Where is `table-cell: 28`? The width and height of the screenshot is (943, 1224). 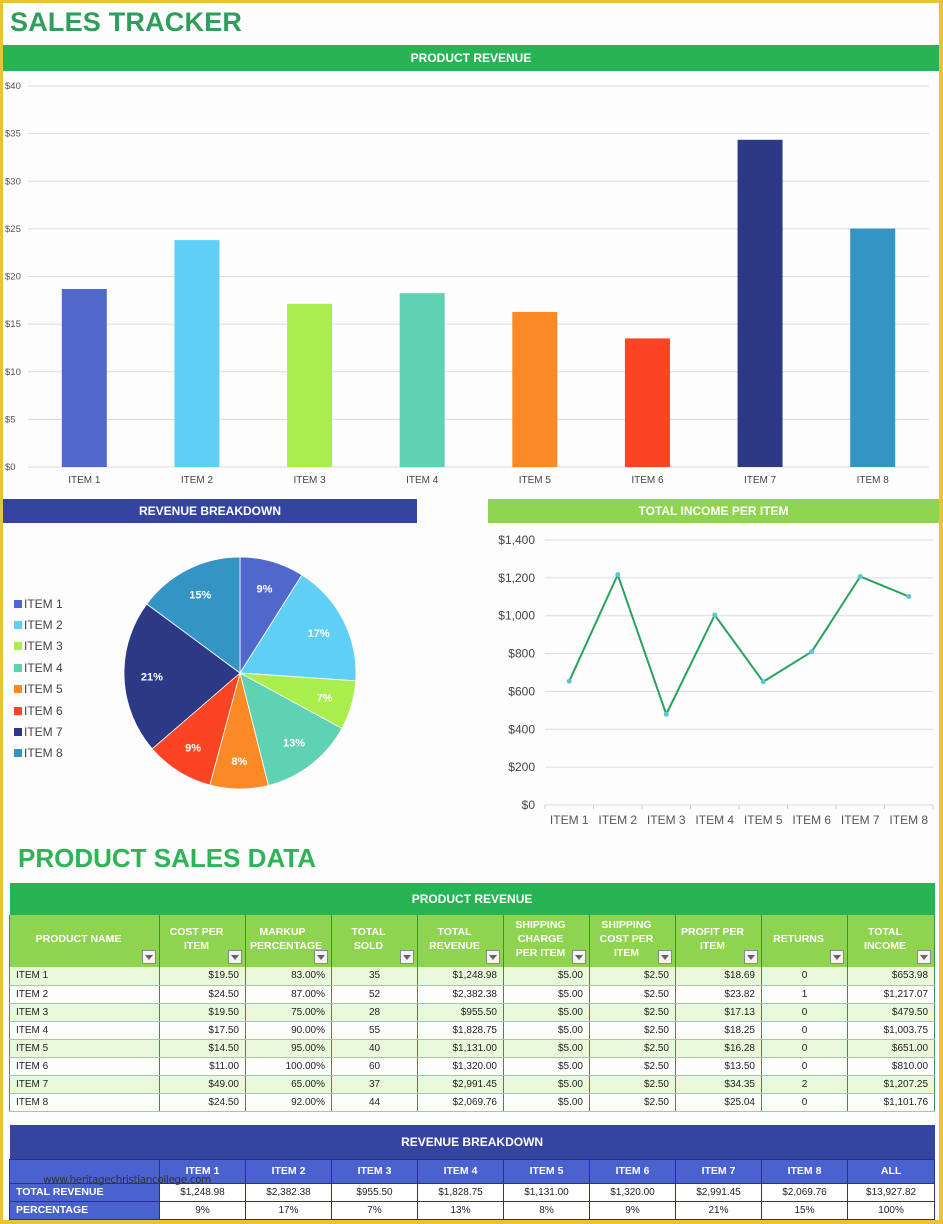
table-cell: 28 is located at coordinates (374, 1012).